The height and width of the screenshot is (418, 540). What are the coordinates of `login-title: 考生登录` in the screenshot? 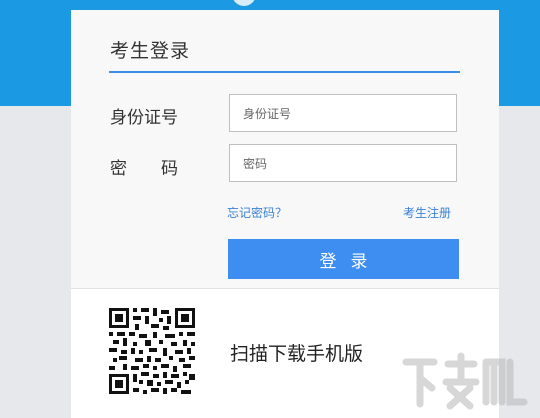 It's located at (150, 51).